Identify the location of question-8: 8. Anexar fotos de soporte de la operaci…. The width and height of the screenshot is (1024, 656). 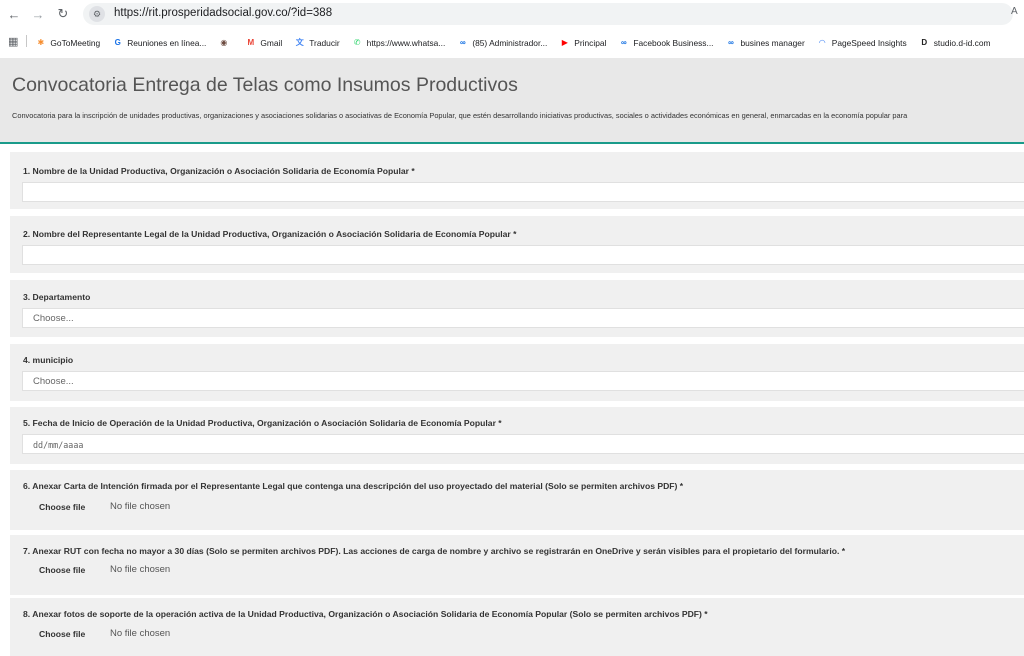
(517, 627).